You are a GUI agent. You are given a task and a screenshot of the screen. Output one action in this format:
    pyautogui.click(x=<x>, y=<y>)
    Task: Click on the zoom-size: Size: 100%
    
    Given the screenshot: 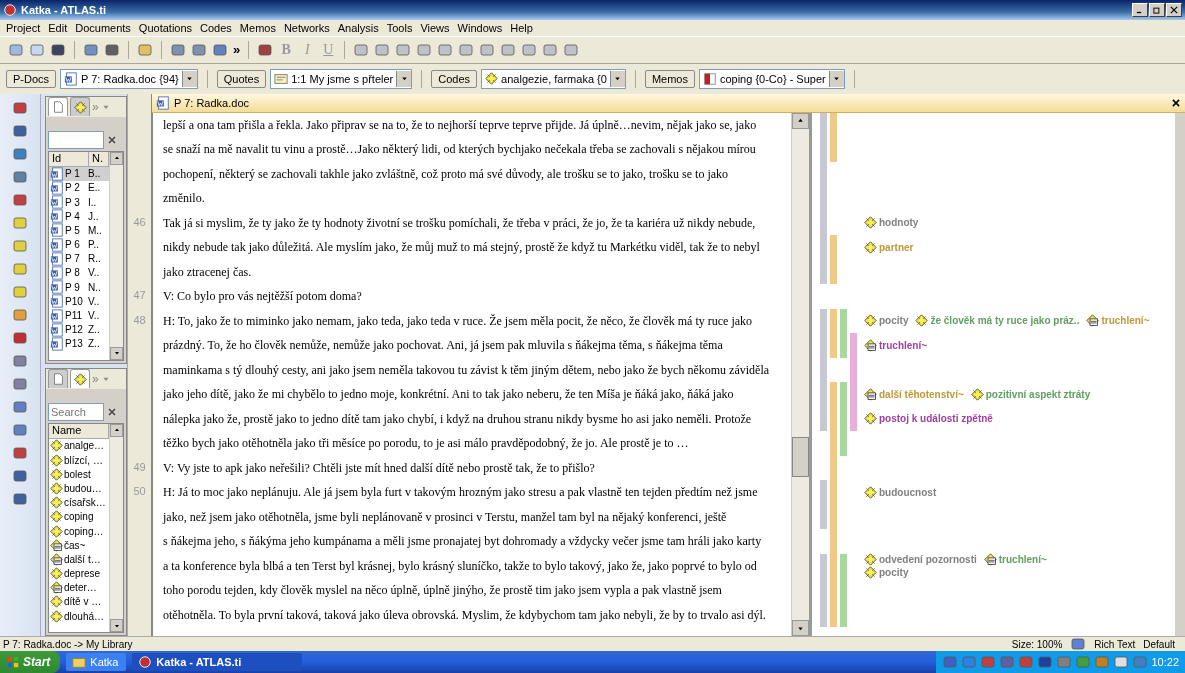 What is the action you would take?
    pyautogui.click(x=1037, y=644)
    